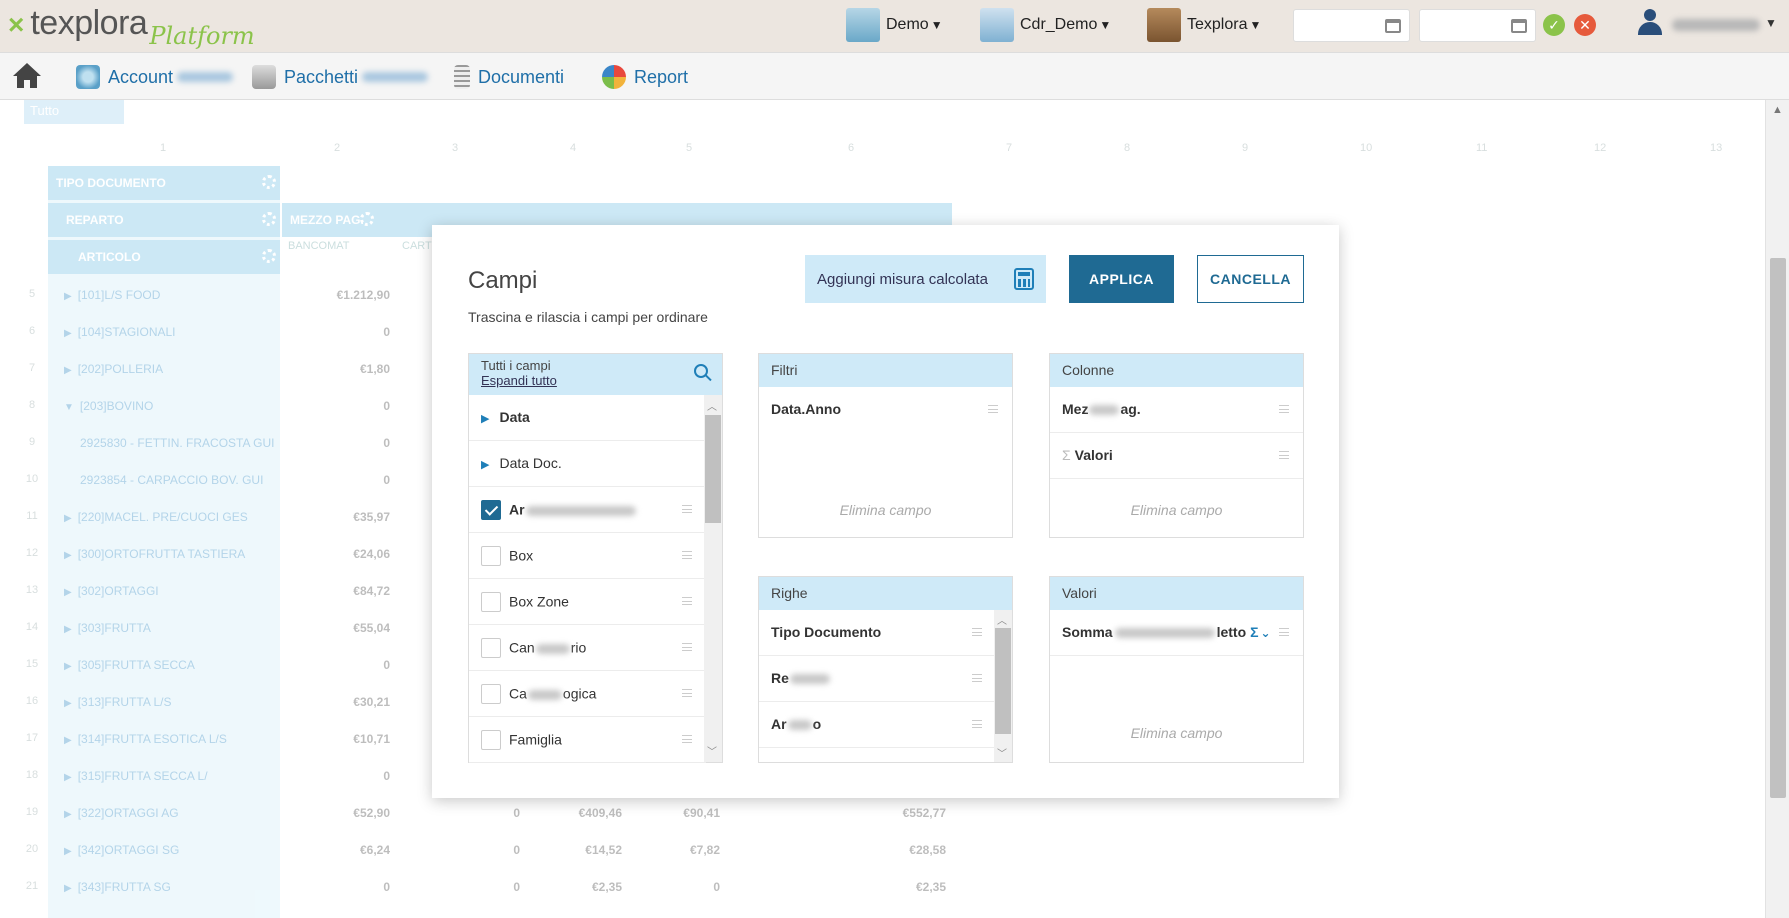  I want to click on field-item: Can rio, so click(587, 648).